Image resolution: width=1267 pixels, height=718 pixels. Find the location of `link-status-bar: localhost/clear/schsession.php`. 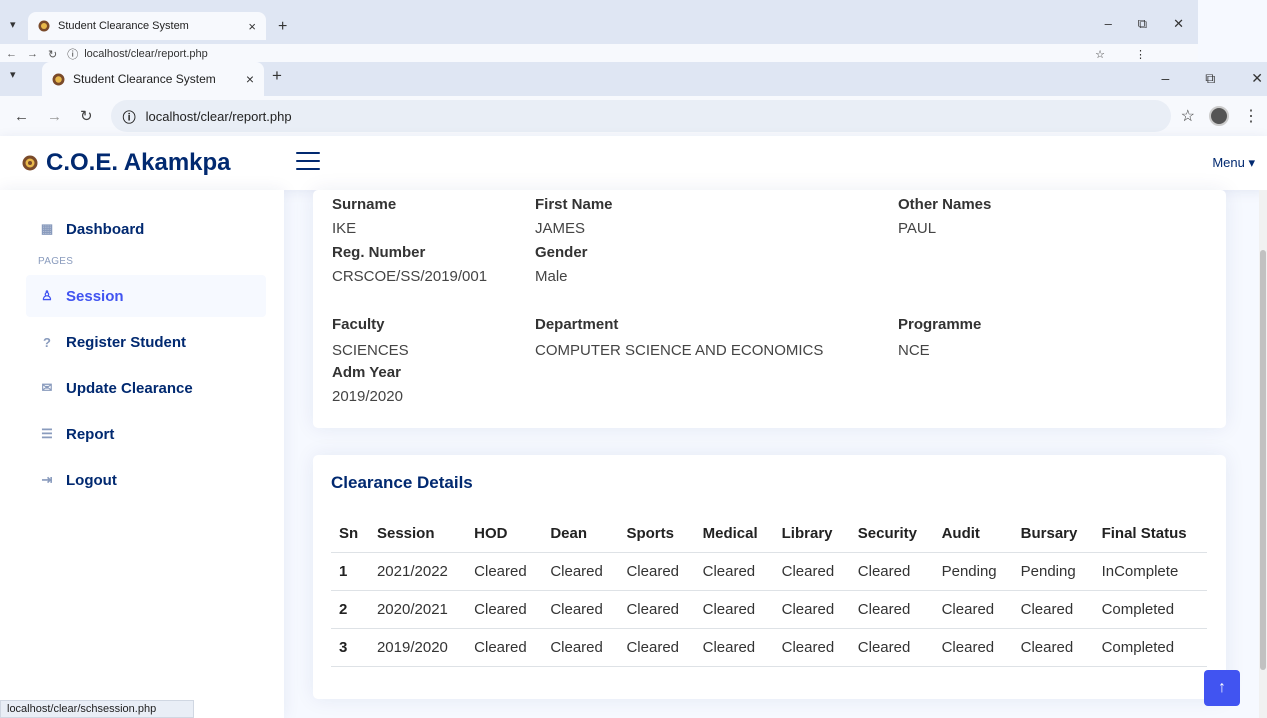

link-status-bar: localhost/clear/schsession.php is located at coordinates (97, 709).